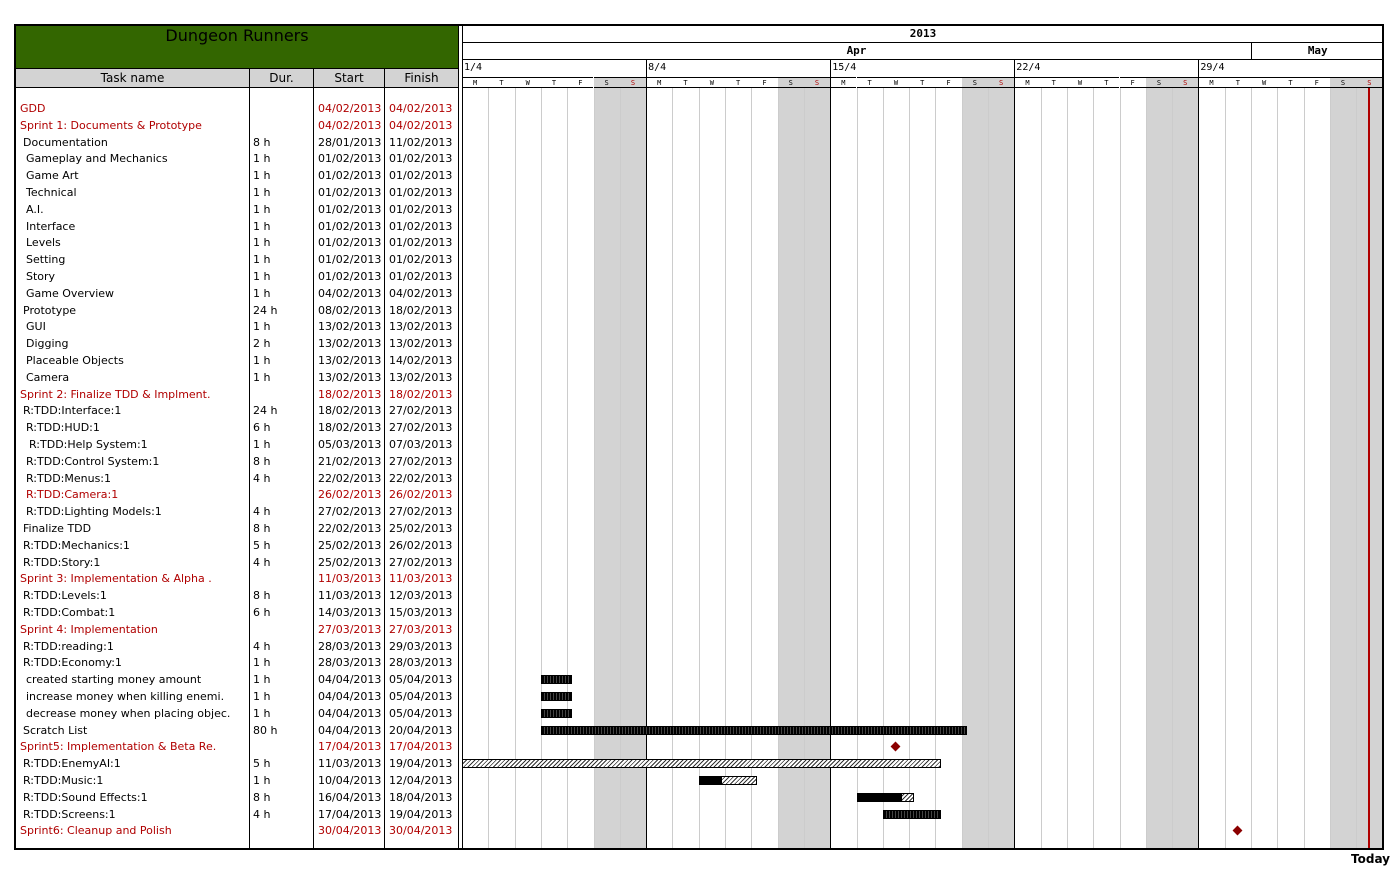  What do you see at coordinates (237, 343) in the screenshot?
I see `task-row: Digging 2 h 13/02/2013 13/02/2013` at bounding box center [237, 343].